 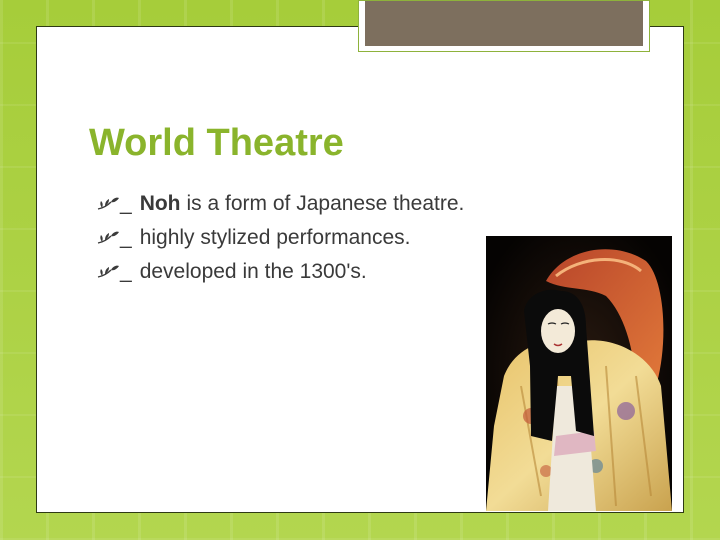 I want to click on bullet-text: is a form of Japanese theatre., so click(x=325, y=203).